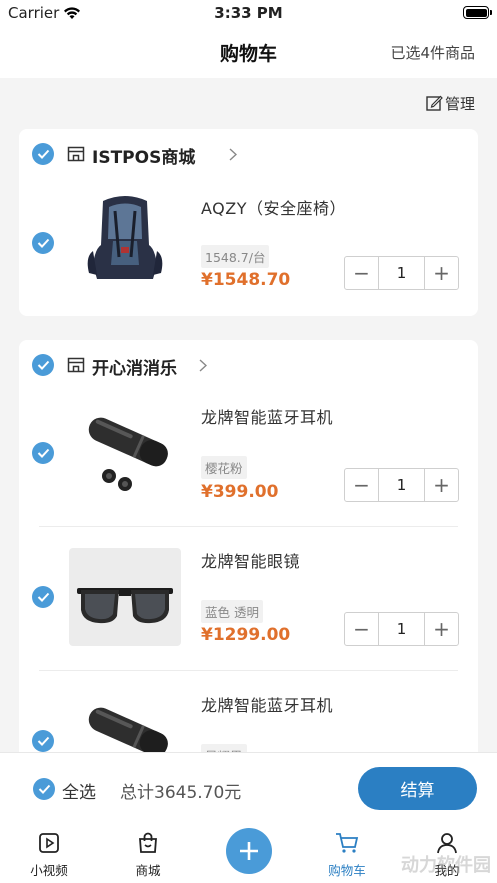 This screenshot has height=883, width=497. Describe the element at coordinates (148, 855) in the screenshot. I see `tab-mall: 商城` at that location.